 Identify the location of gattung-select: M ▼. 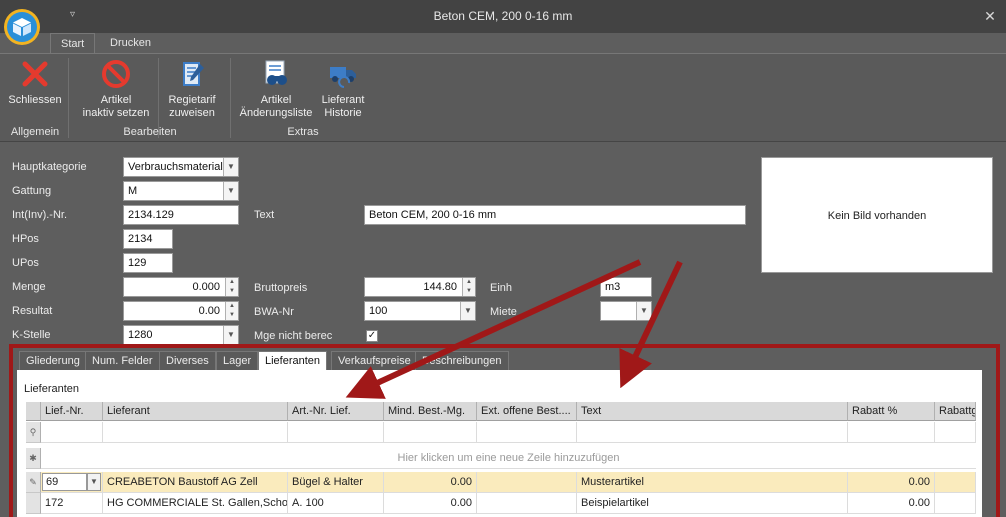
(181, 191).